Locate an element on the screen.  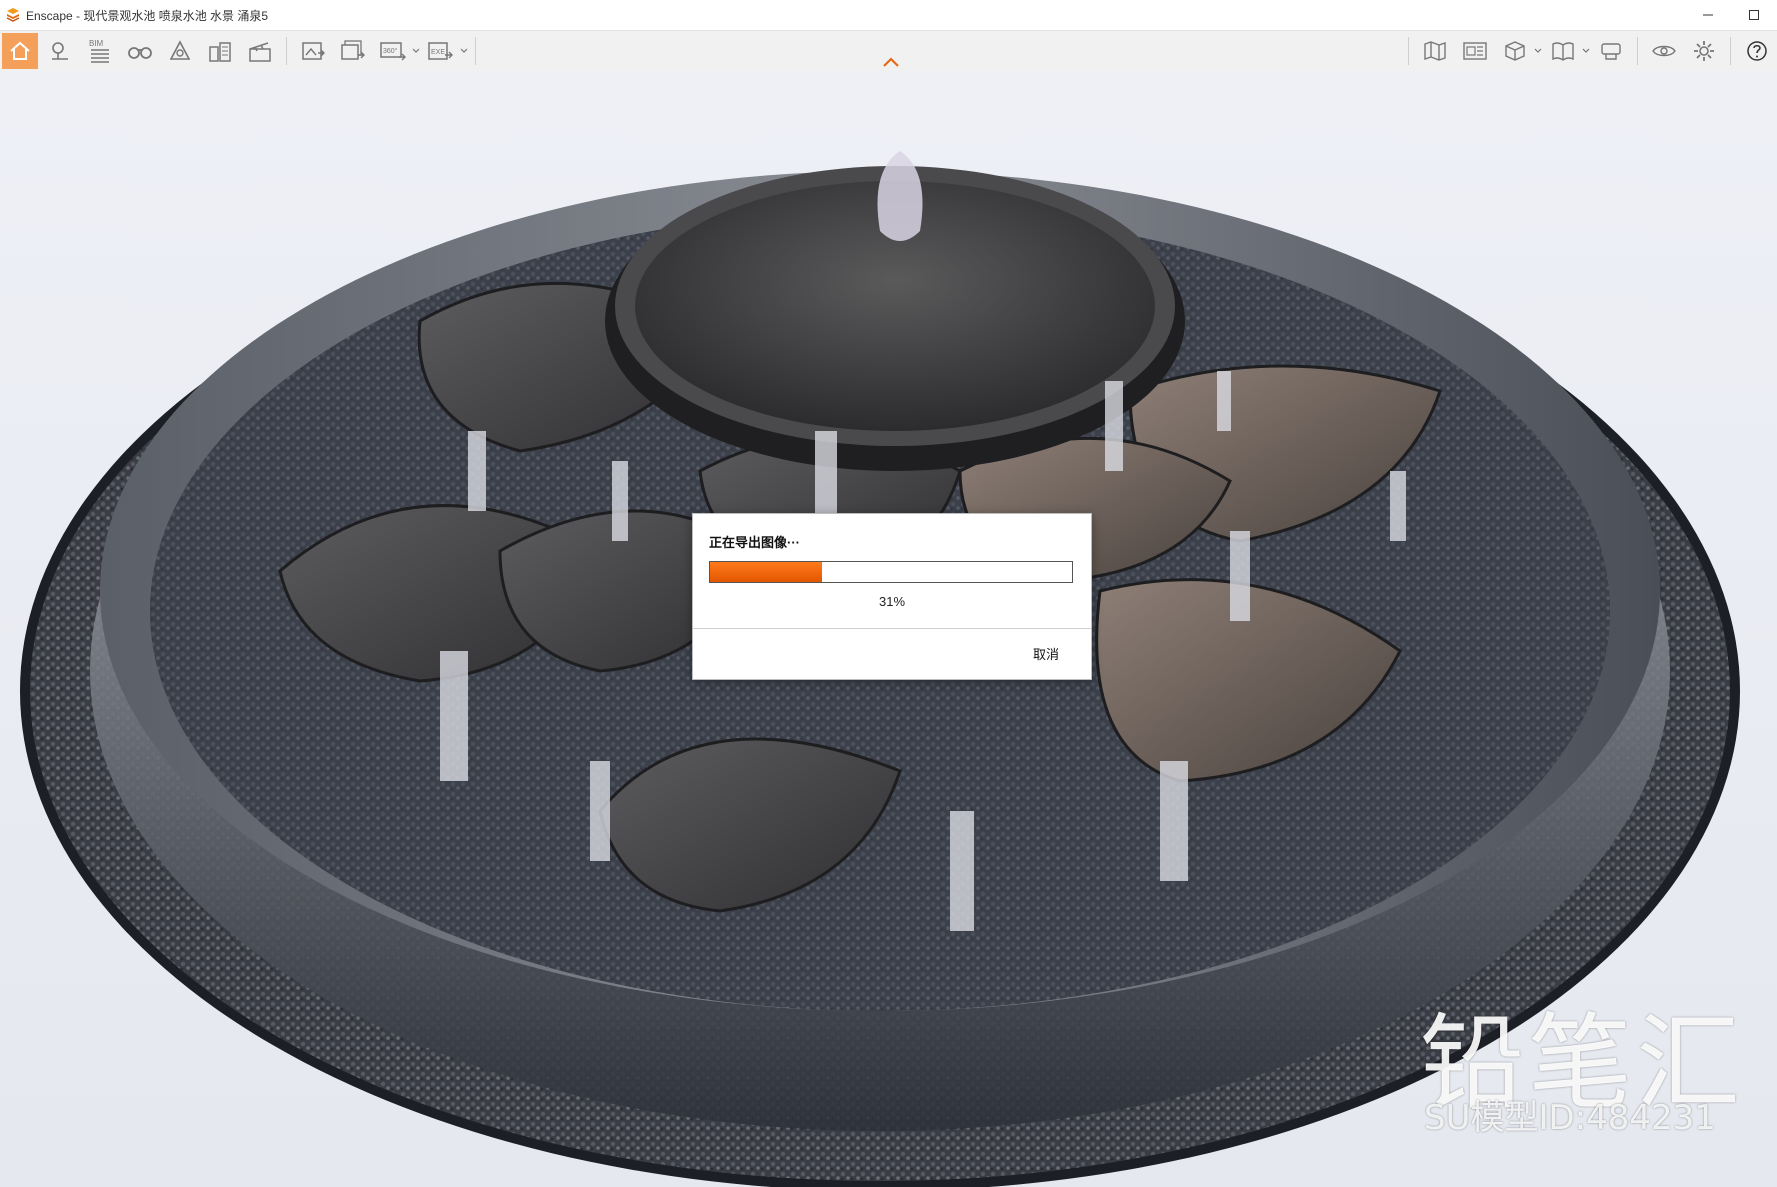
settings-gear-icon is located at coordinates (1704, 51).